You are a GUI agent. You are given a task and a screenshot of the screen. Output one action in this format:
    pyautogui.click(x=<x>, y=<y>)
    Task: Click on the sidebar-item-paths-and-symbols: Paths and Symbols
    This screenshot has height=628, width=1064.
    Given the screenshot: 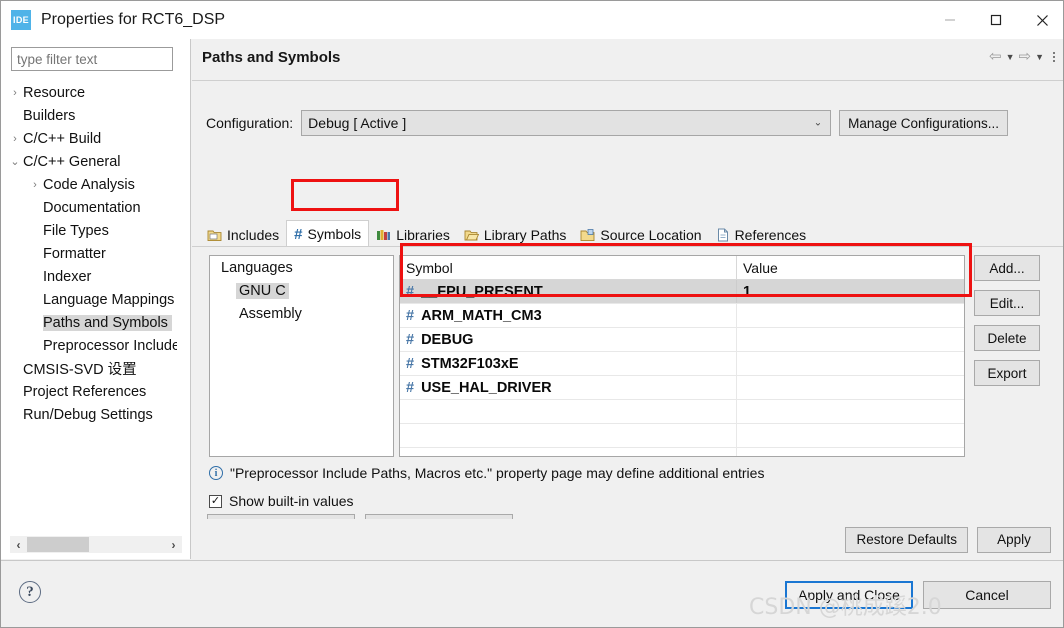 What is the action you would take?
    pyautogui.click(x=89, y=322)
    